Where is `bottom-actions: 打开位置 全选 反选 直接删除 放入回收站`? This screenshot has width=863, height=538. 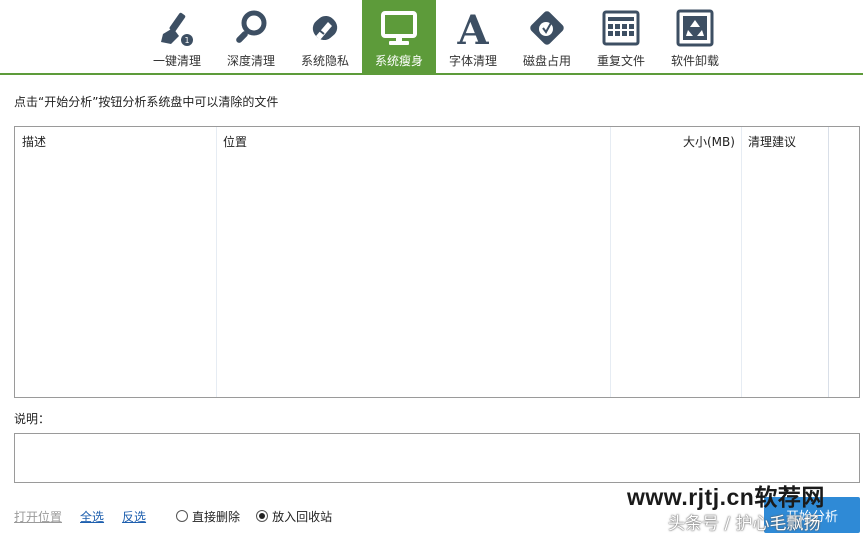
bottom-actions: 打开位置 全选 反选 直接删除 放入回收站 is located at coordinates (181, 516).